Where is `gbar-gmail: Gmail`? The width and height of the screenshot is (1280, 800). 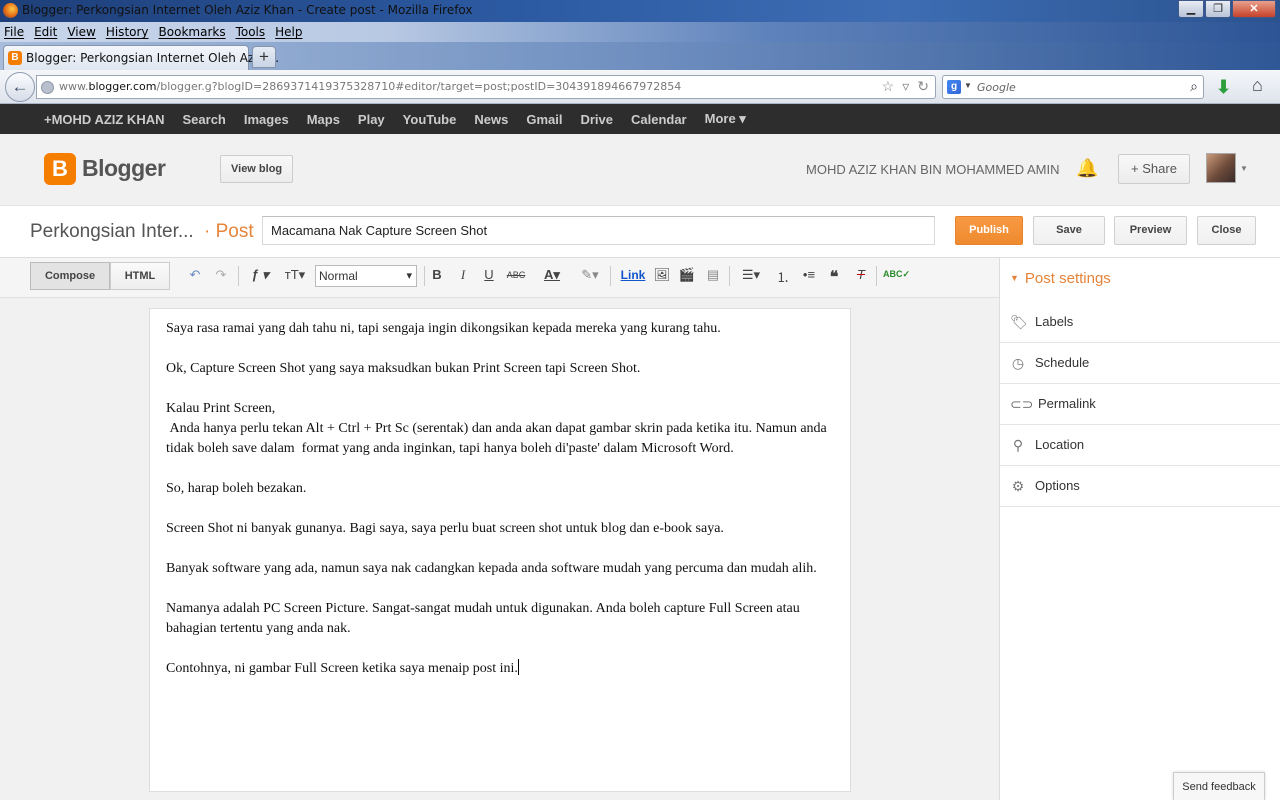
gbar-gmail: Gmail is located at coordinates (544, 119).